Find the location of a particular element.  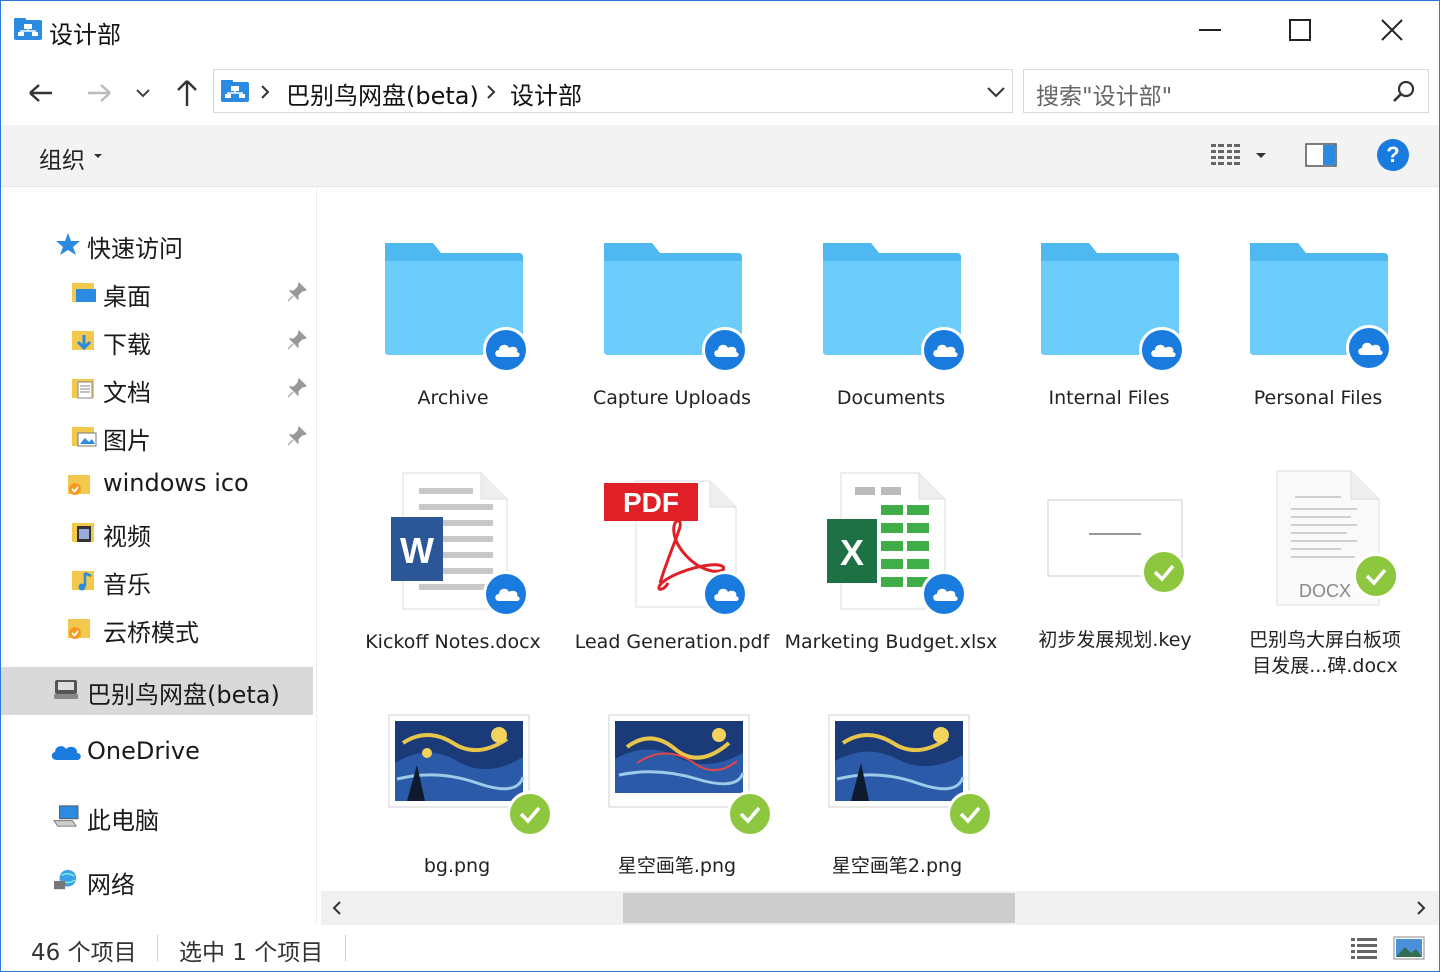

excel-letter: X is located at coordinates (852, 552).